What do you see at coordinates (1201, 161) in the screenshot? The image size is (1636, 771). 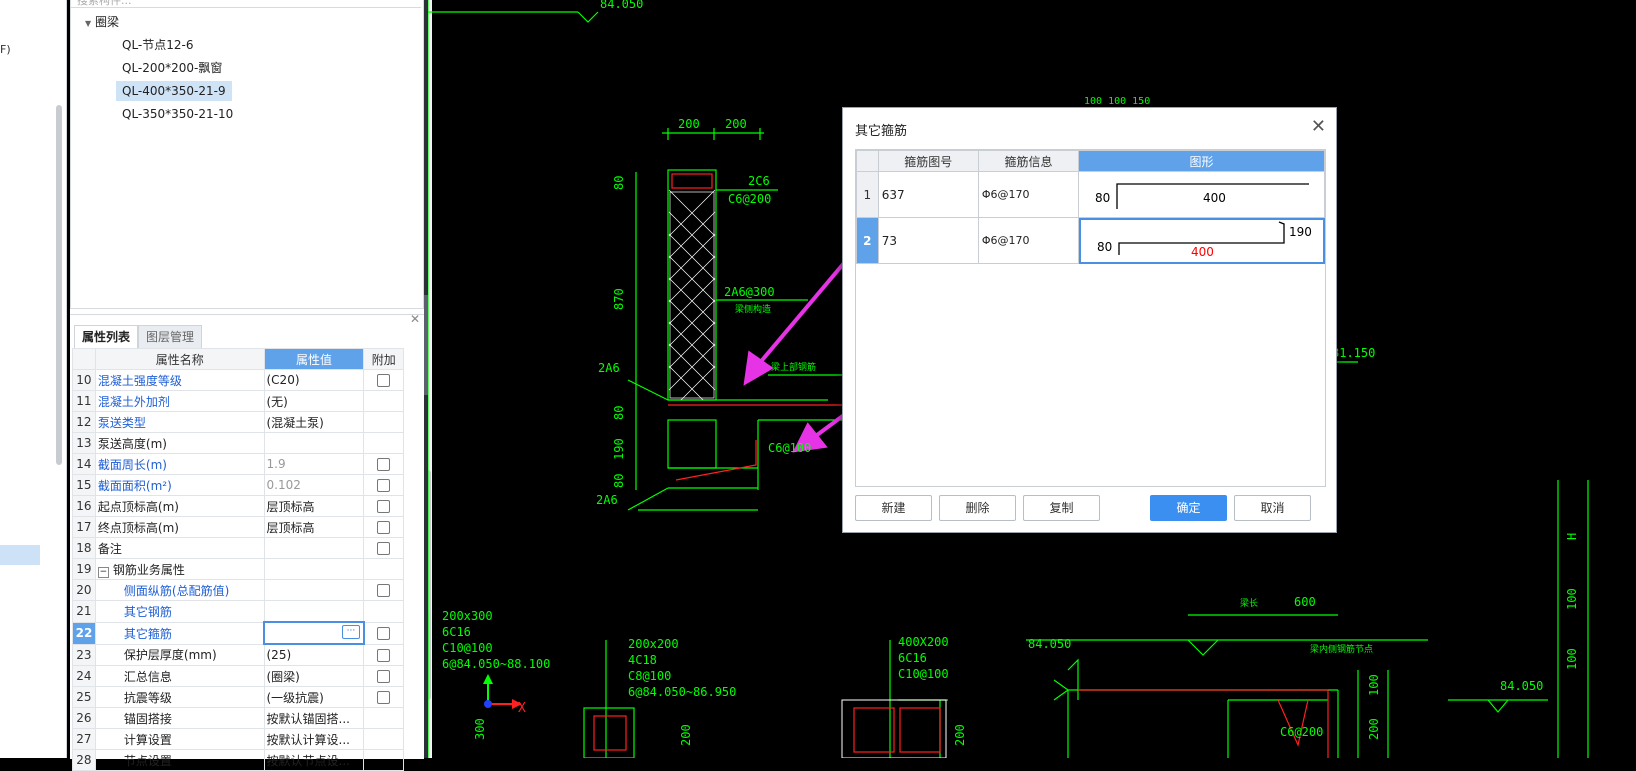 I see `shape-header: 图形` at bounding box center [1201, 161].